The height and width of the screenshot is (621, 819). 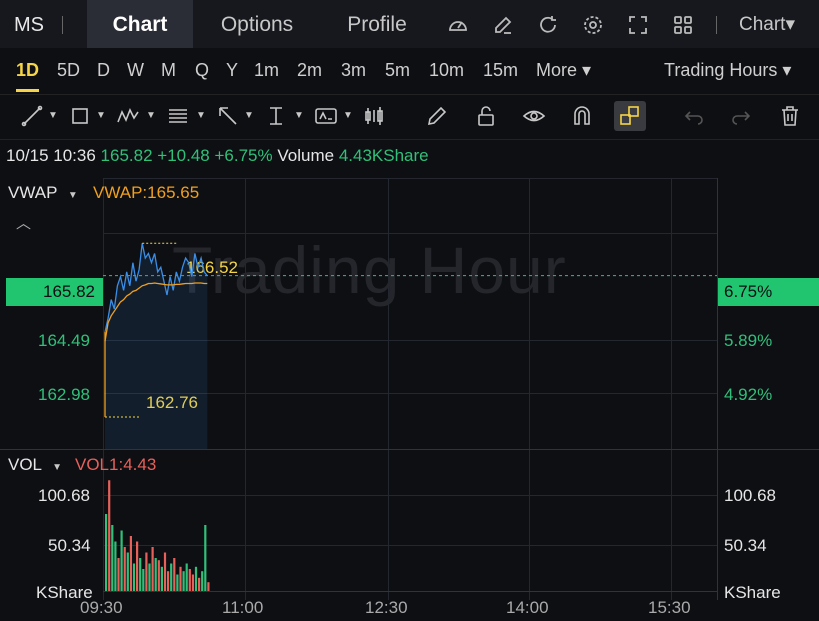 I want to click on x-tick: 14:00, so click(x=527, y=607).